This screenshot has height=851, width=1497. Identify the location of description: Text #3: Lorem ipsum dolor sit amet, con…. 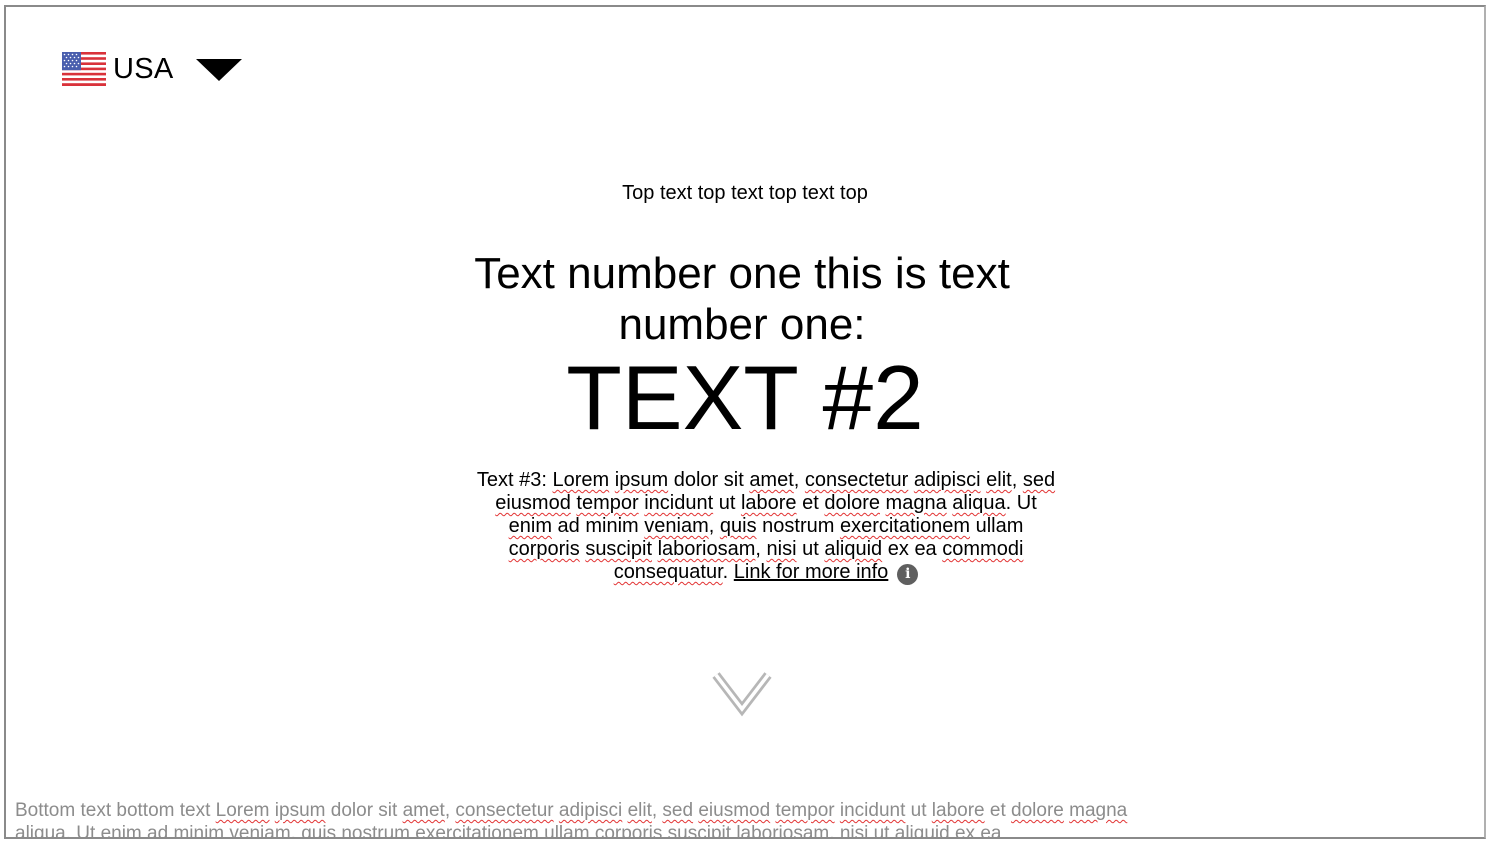
(766, 527).